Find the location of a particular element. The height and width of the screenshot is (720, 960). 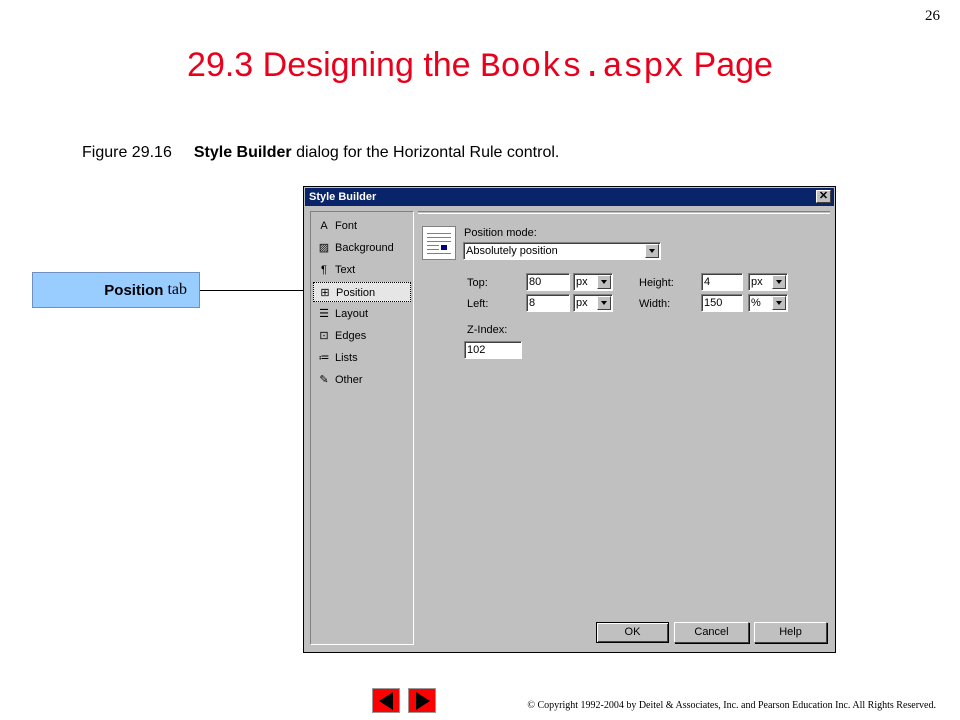

slide-number: 26 is located at coordinates (932, 16).